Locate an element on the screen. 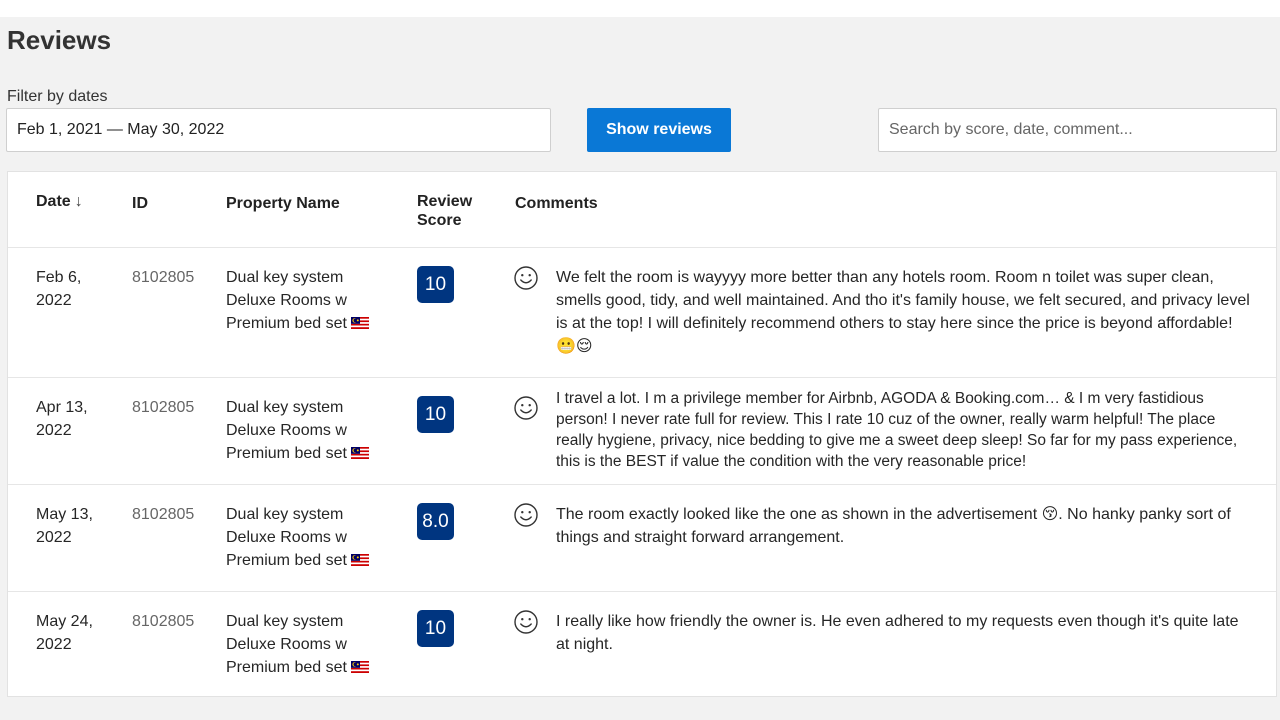 This screenshot has height=720, width=1280. review-date: Feb 6, 2022 is located at coordinates (76, 289).